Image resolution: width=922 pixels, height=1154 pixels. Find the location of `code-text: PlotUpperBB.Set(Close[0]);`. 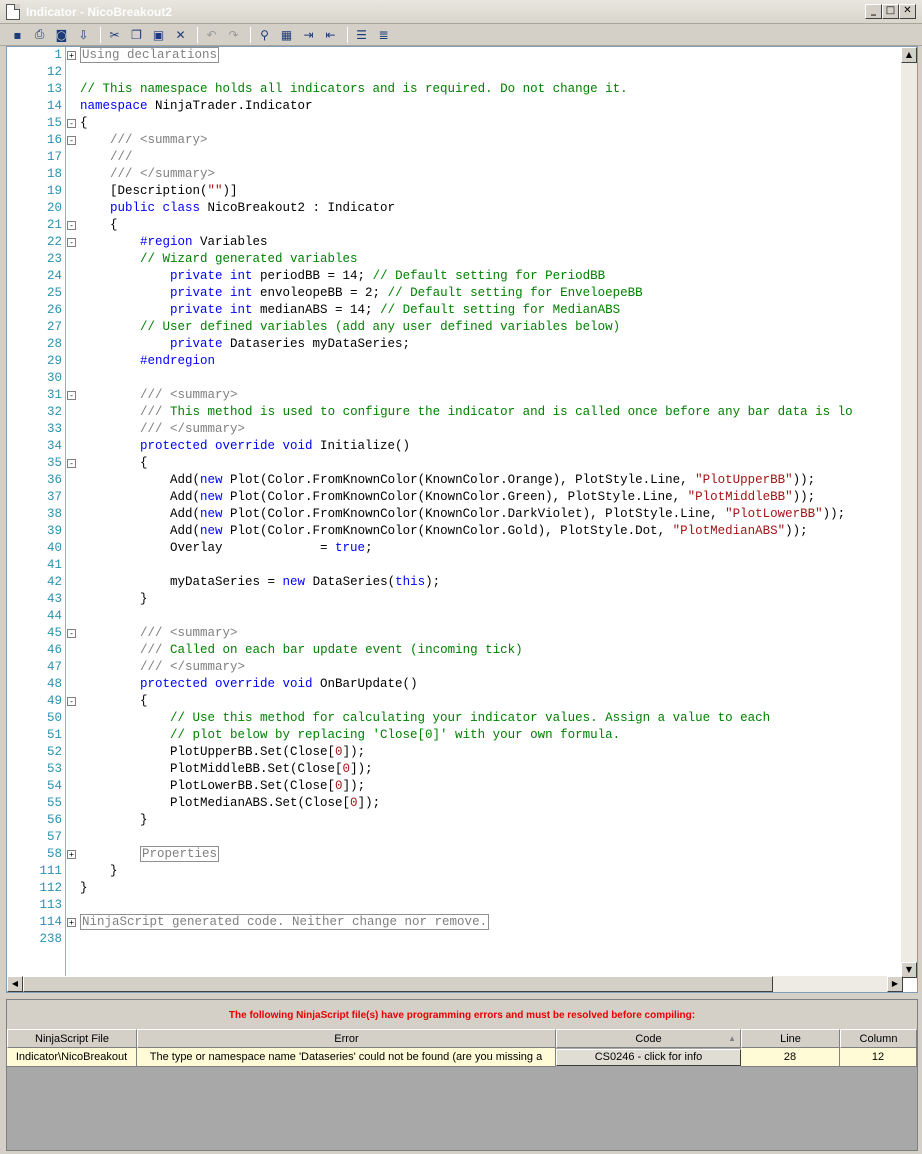

code-text: PlotUpperBB.Set(Close[0]); is located at coordinates (222, 752).